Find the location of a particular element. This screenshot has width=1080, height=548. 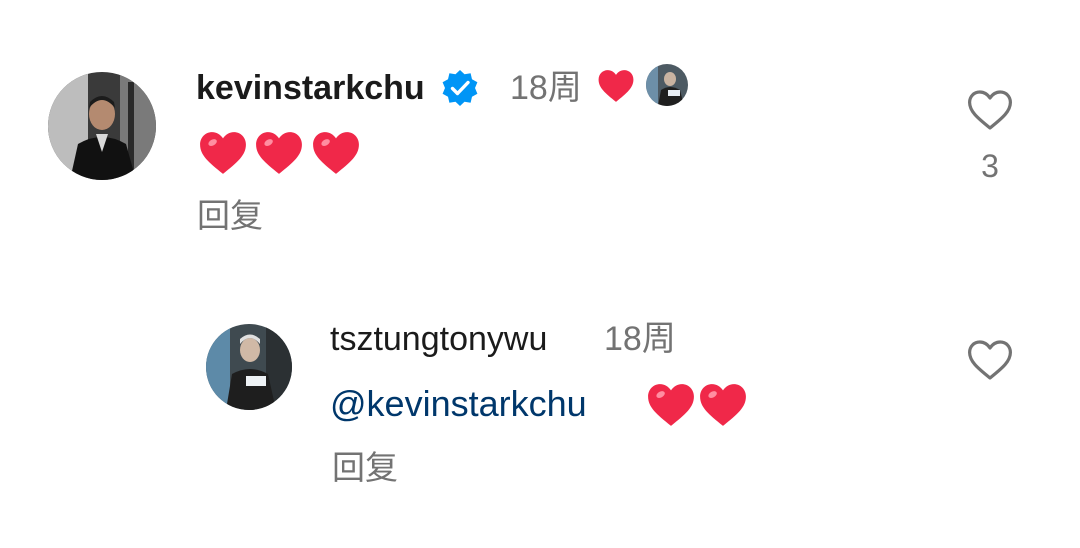

reply-reply-button: 回复 is located at coordinates (365, 468).